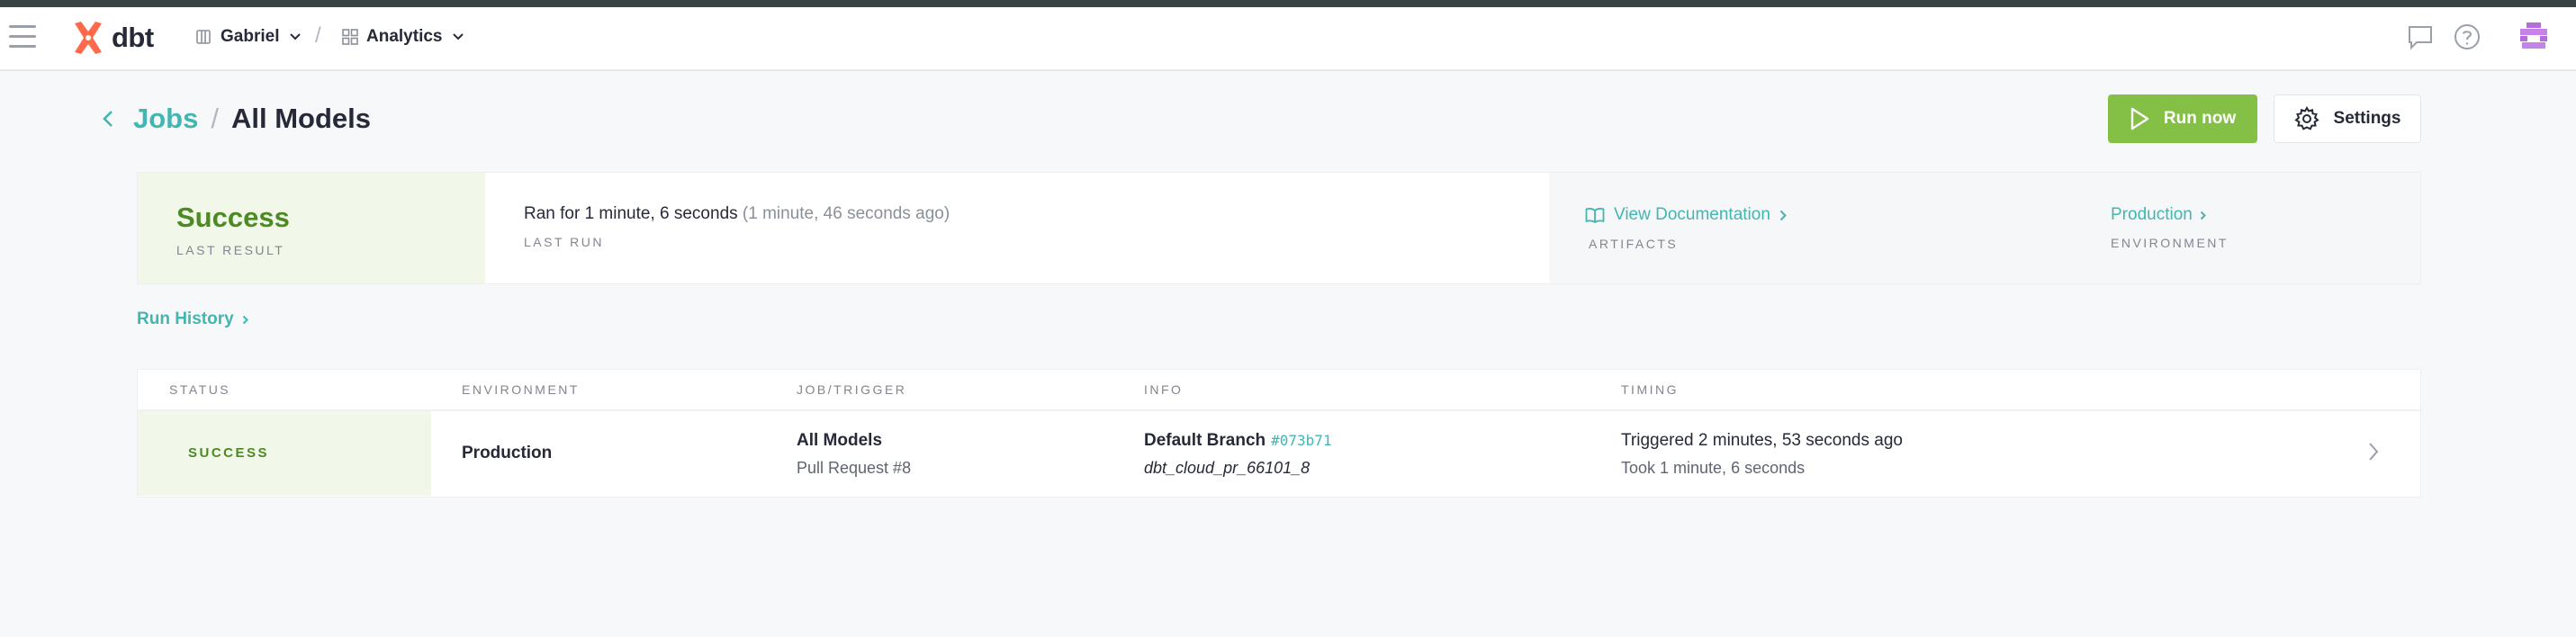 Image resolution: width=2576 pixels, height=637 pixels. I want to click on row-info: Default Branch #073b71, so click(1238, 441).